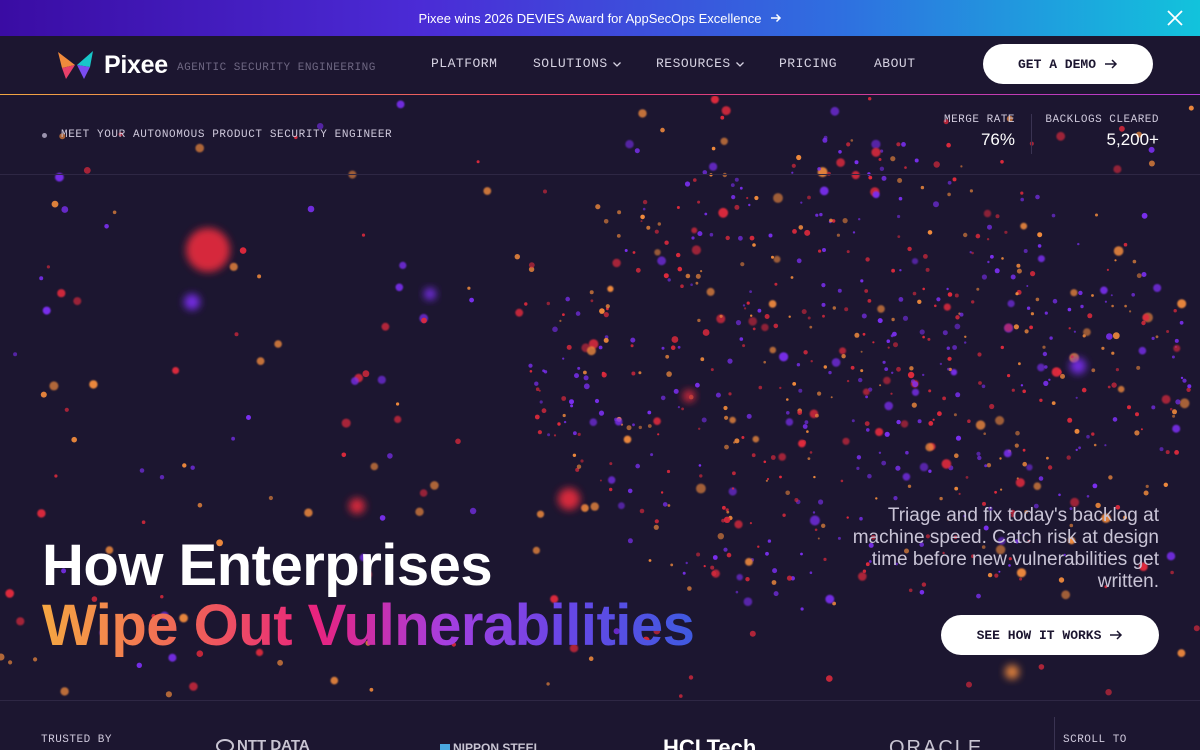 This screenshot has height=750, width=1200. I want to click on brand-logo: Pixee, so click(112, 65).